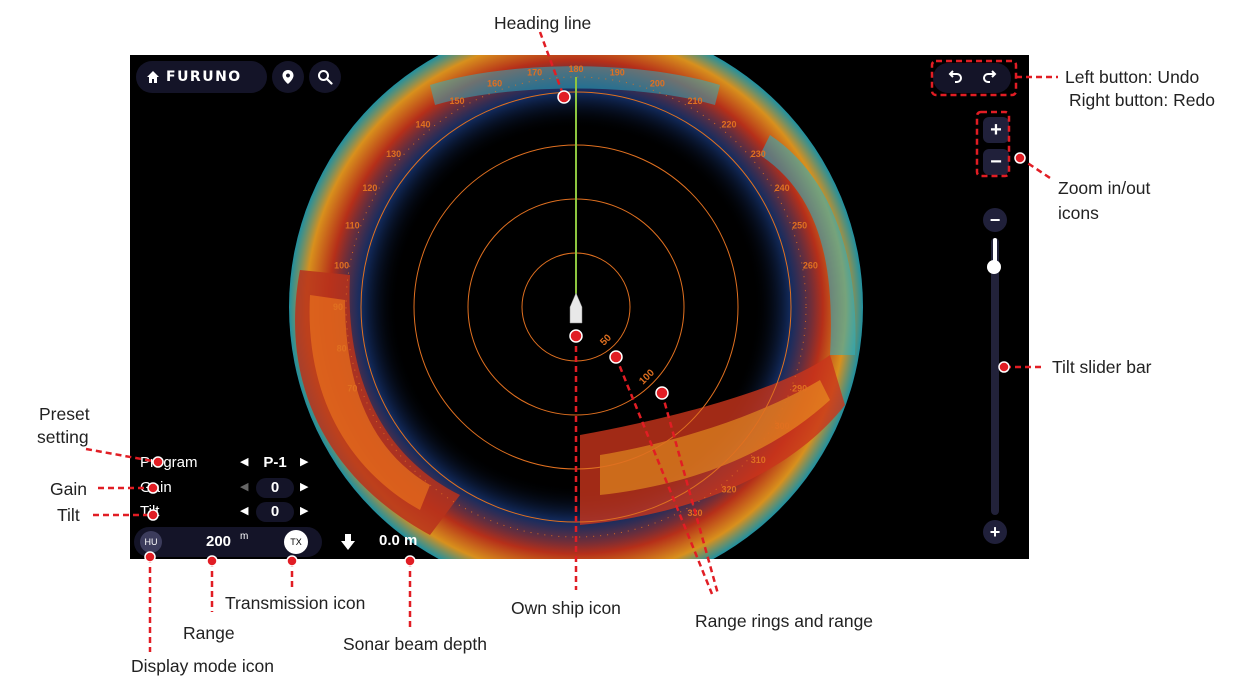  Describe the element at coordinates (543, 23) in the screenshot. I see `callout-heading-line: Heading line` at that location.